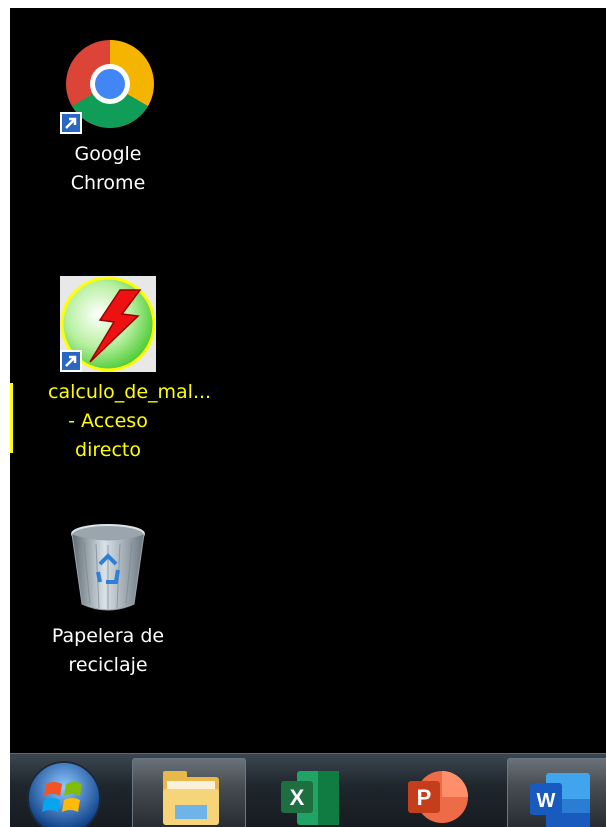  What do you see at coordinates (424, 797) in the screenshot?
I see `powerpoint-glyph: P` at bounding box center [424, 797].